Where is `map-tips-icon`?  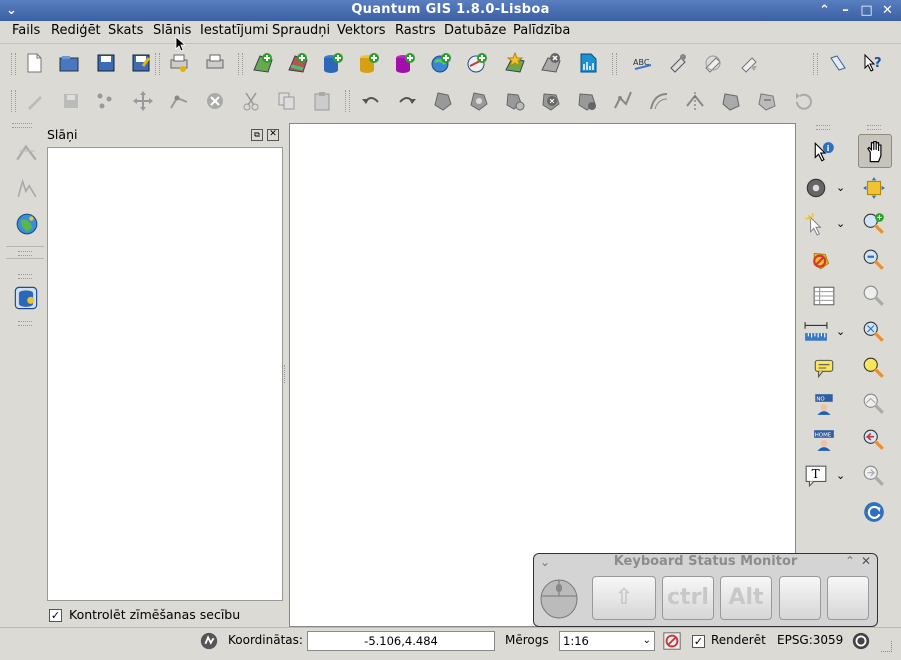
map-tips-icon is located at coordinates (824, 368).